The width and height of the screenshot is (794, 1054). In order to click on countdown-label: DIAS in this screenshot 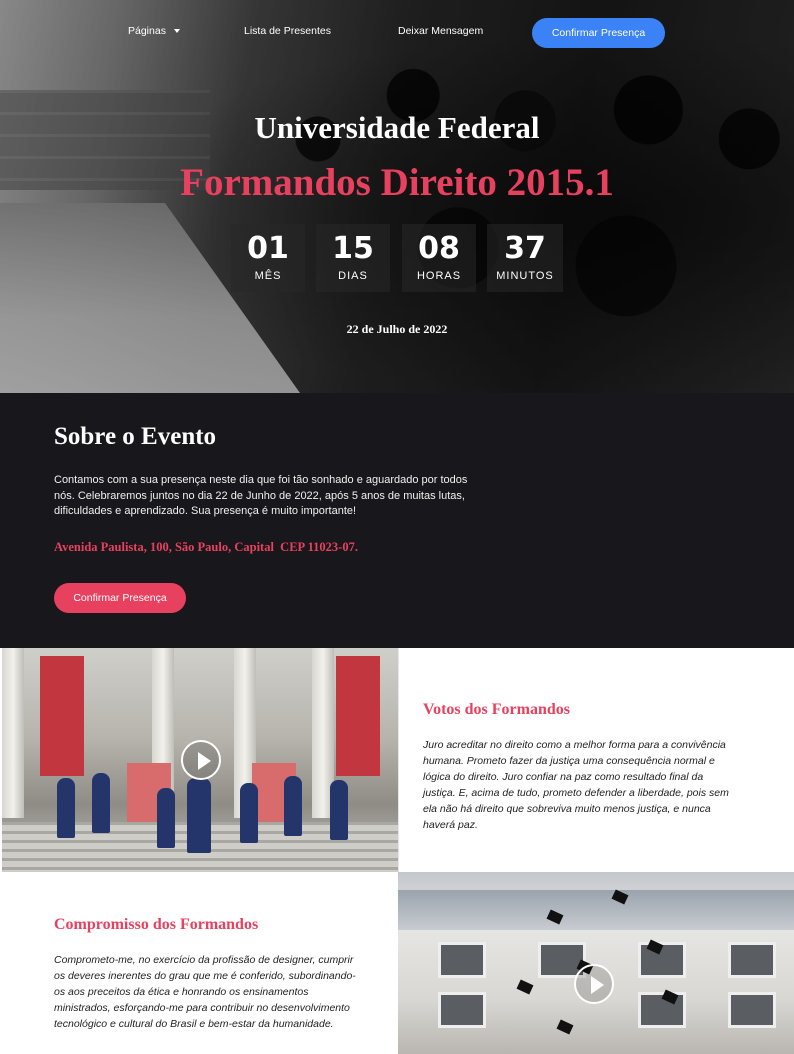, I will do `click(353, 276)`.